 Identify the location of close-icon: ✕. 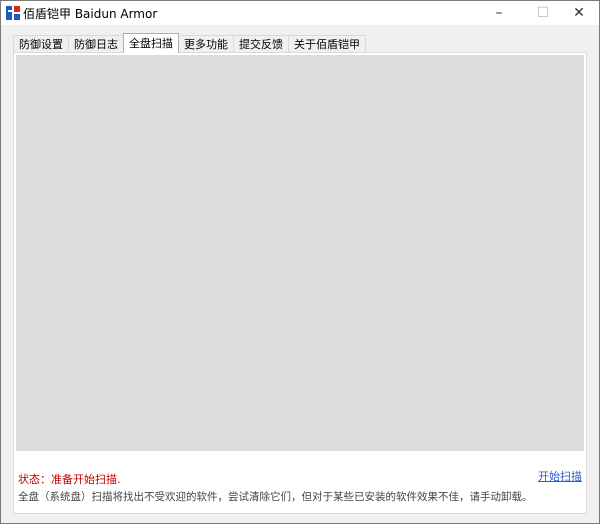
(579, 13).